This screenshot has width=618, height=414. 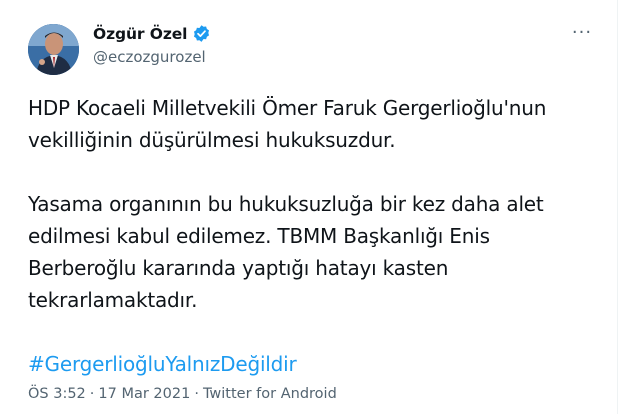 I want to click on avatar, so click(x=53, y=49).